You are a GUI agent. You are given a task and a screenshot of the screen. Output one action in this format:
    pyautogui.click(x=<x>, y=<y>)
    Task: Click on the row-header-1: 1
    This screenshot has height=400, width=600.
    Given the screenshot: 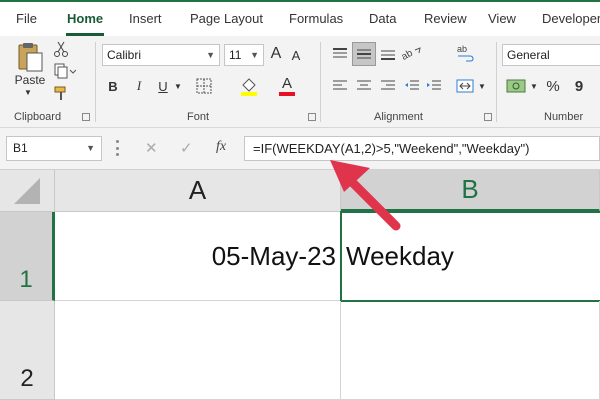 What is the action you would take?
    pyautogui.click(x=27, y=256)
    